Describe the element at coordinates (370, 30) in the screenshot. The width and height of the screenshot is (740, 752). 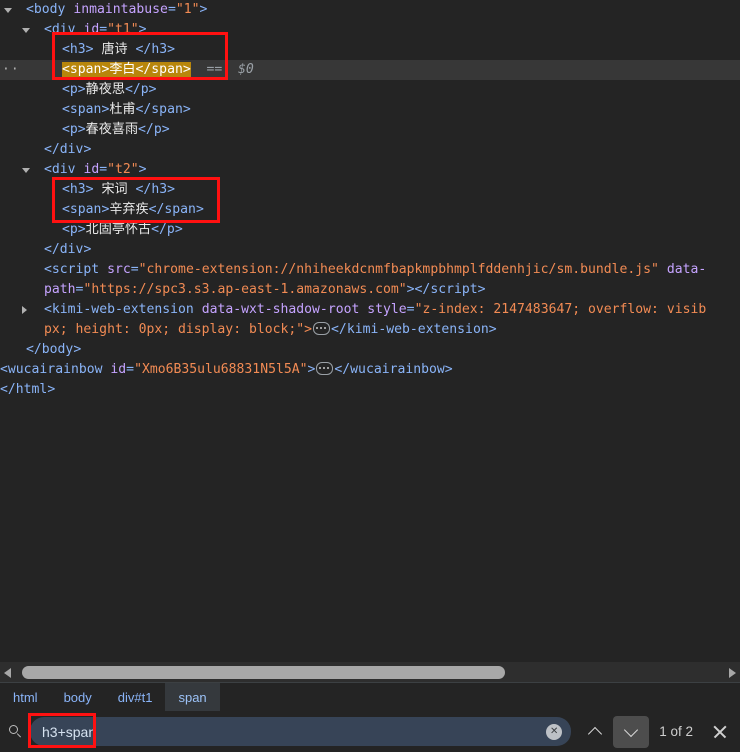
I see `dom-node-line: <div id="t1">` at that location.